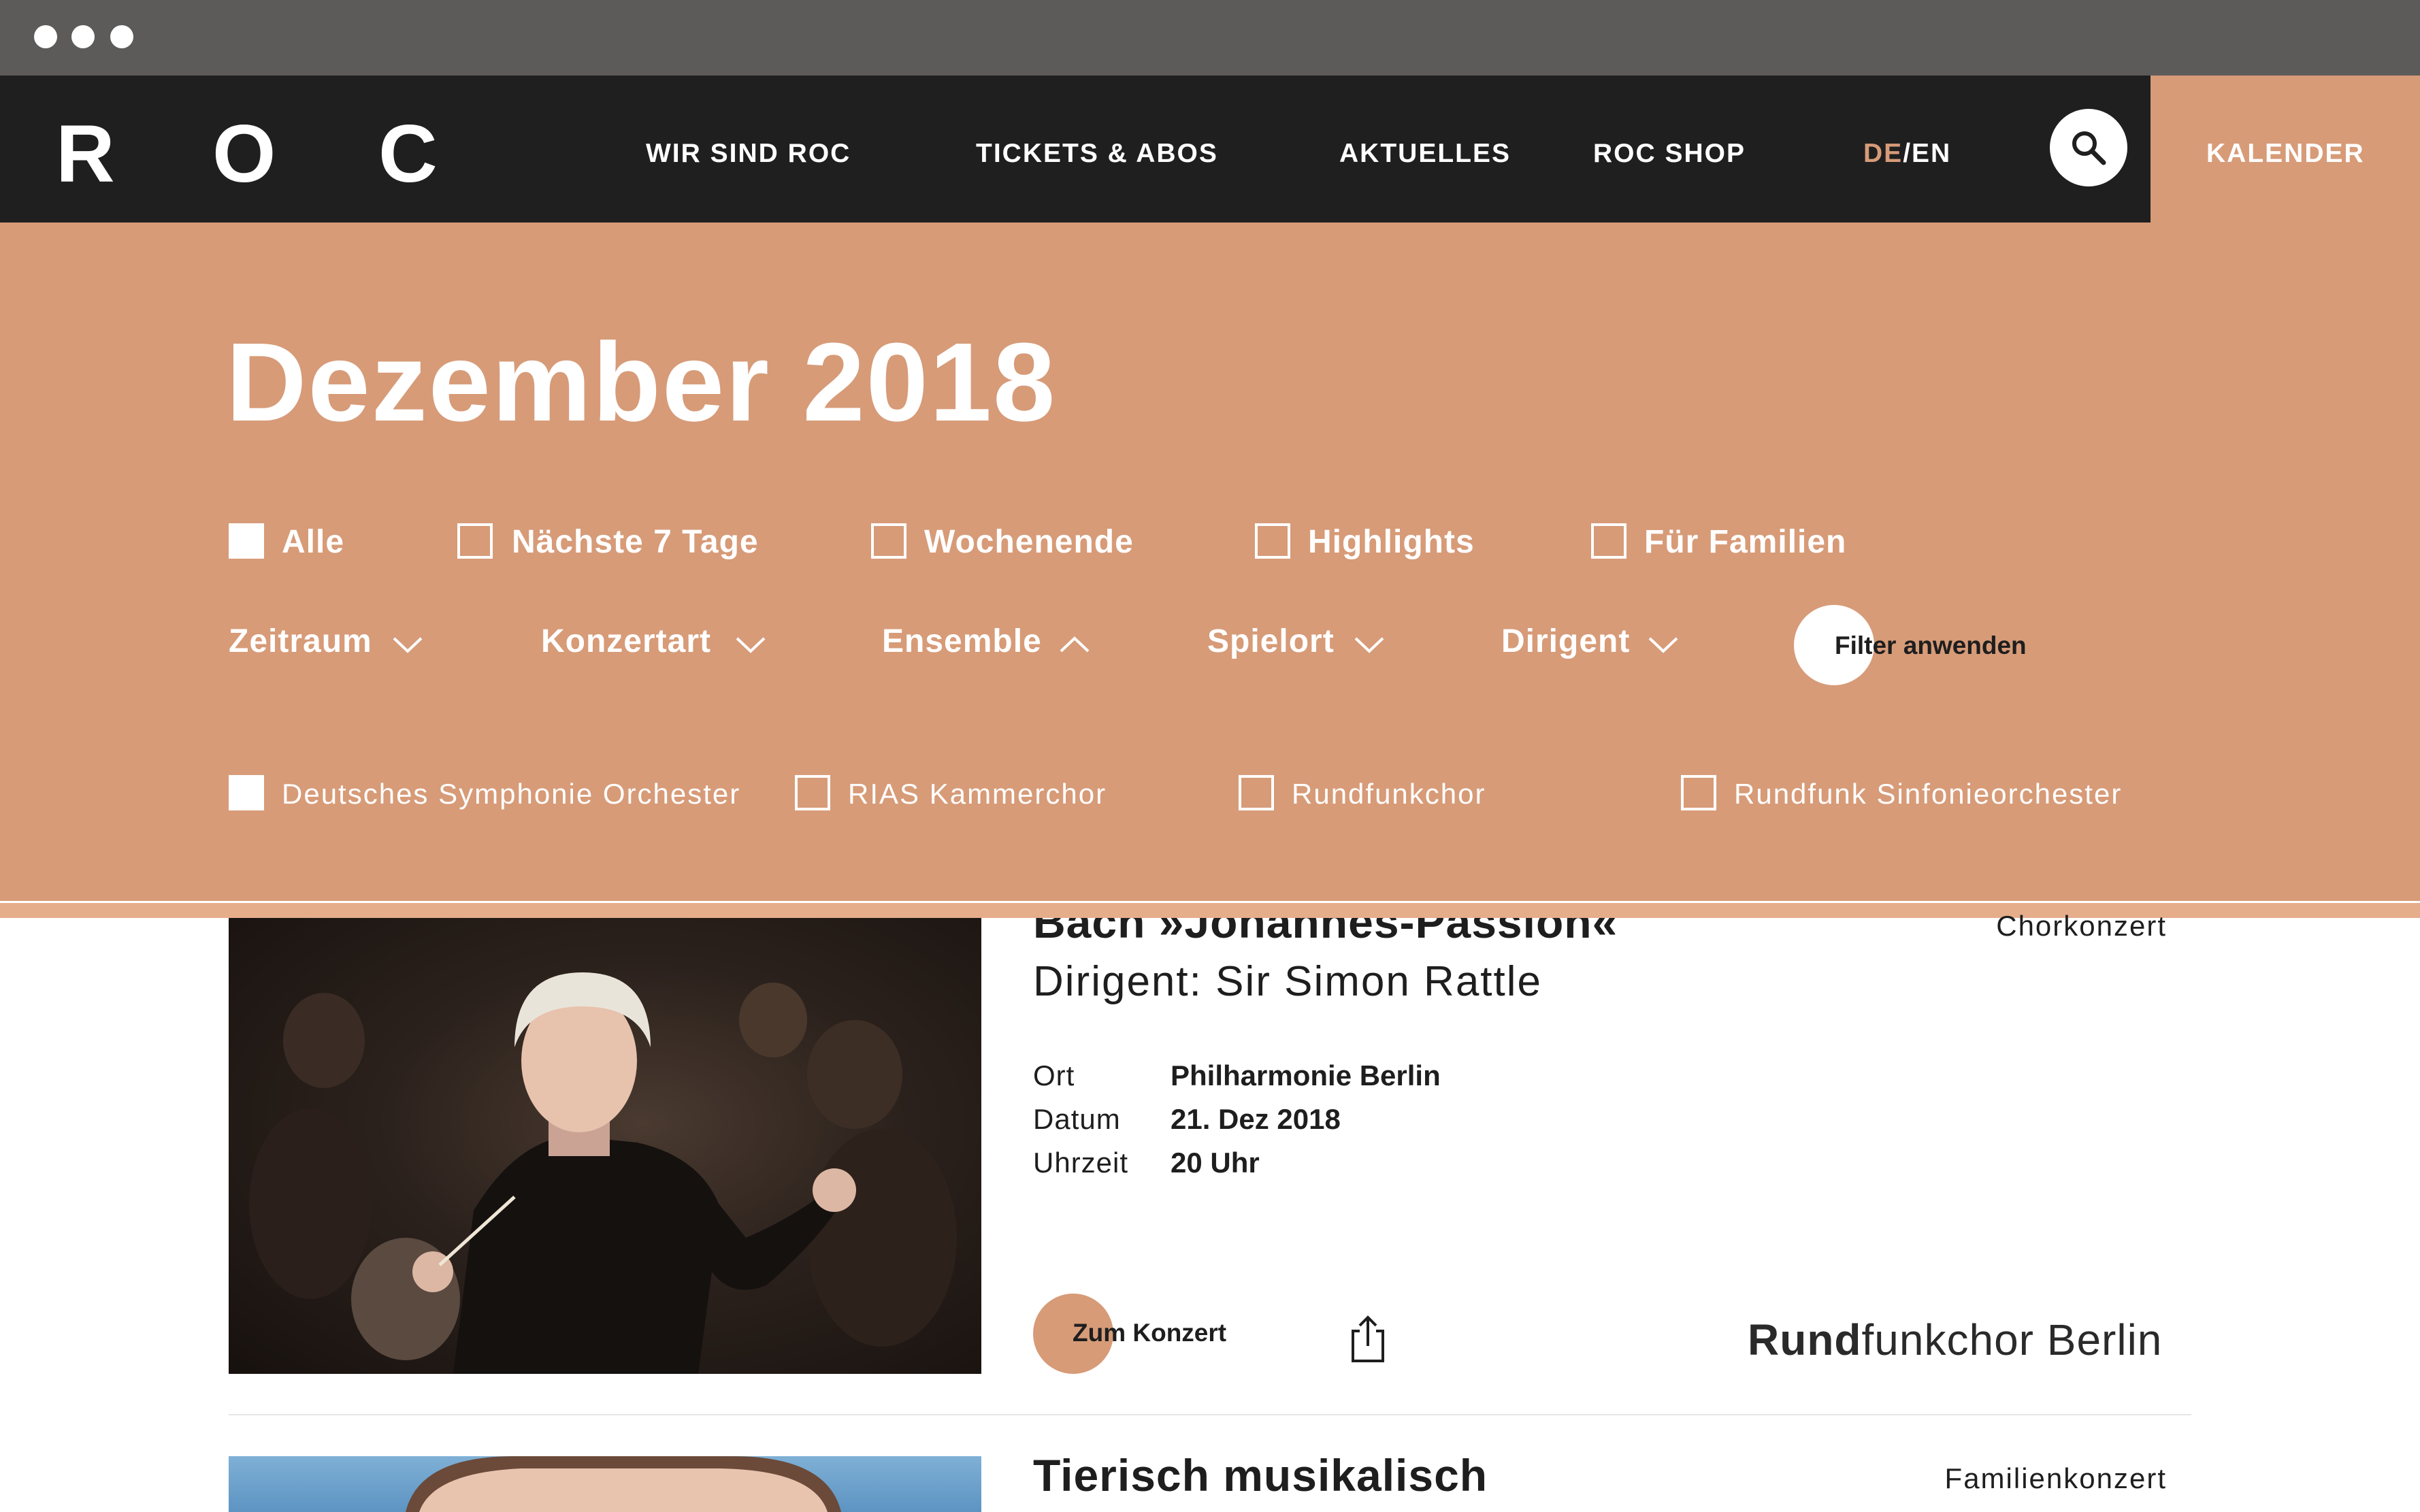 This screenshot has height=1512, width=2420. Describe the element at coordinates (1256, 792) in the screenshot. I see `checkbox-rundfunkchor` at that location.